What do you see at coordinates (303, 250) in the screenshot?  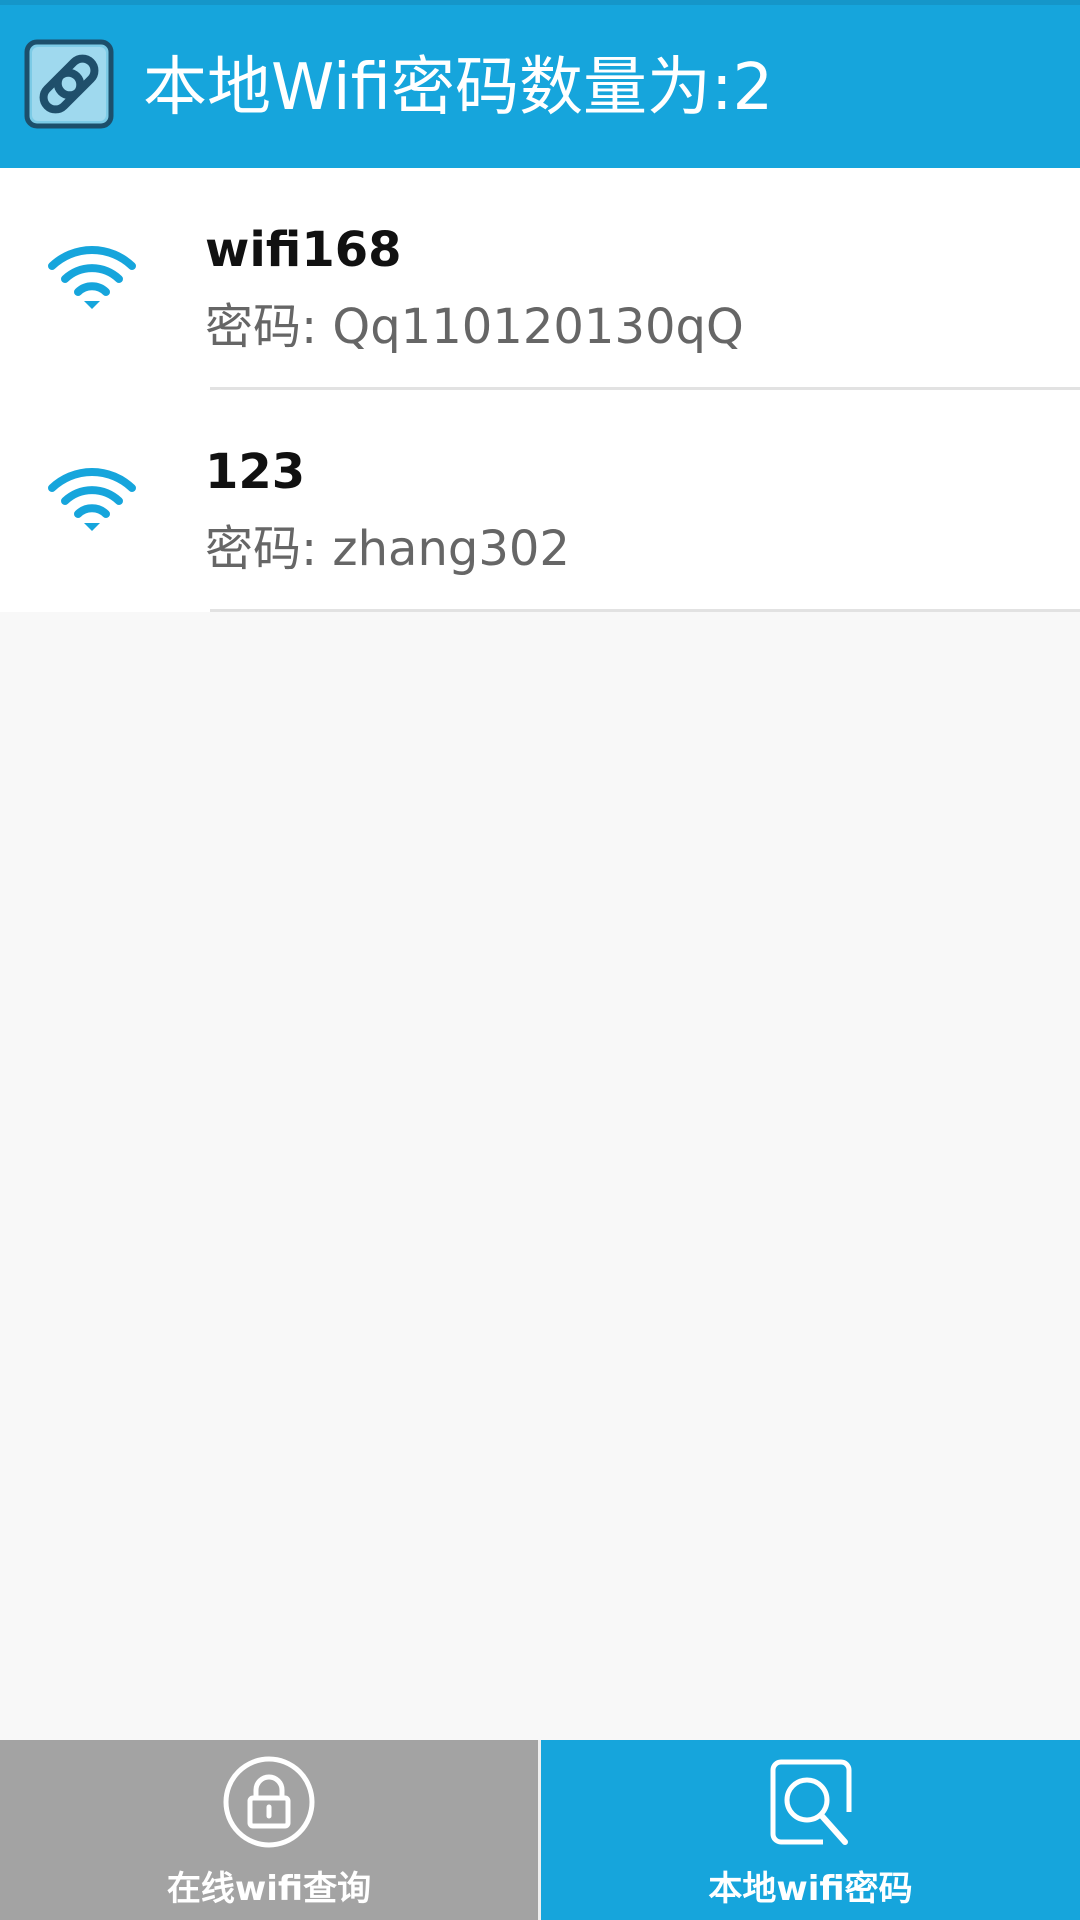 I see `wifi-ssid: wifi168` at bounding box center [303, 250].